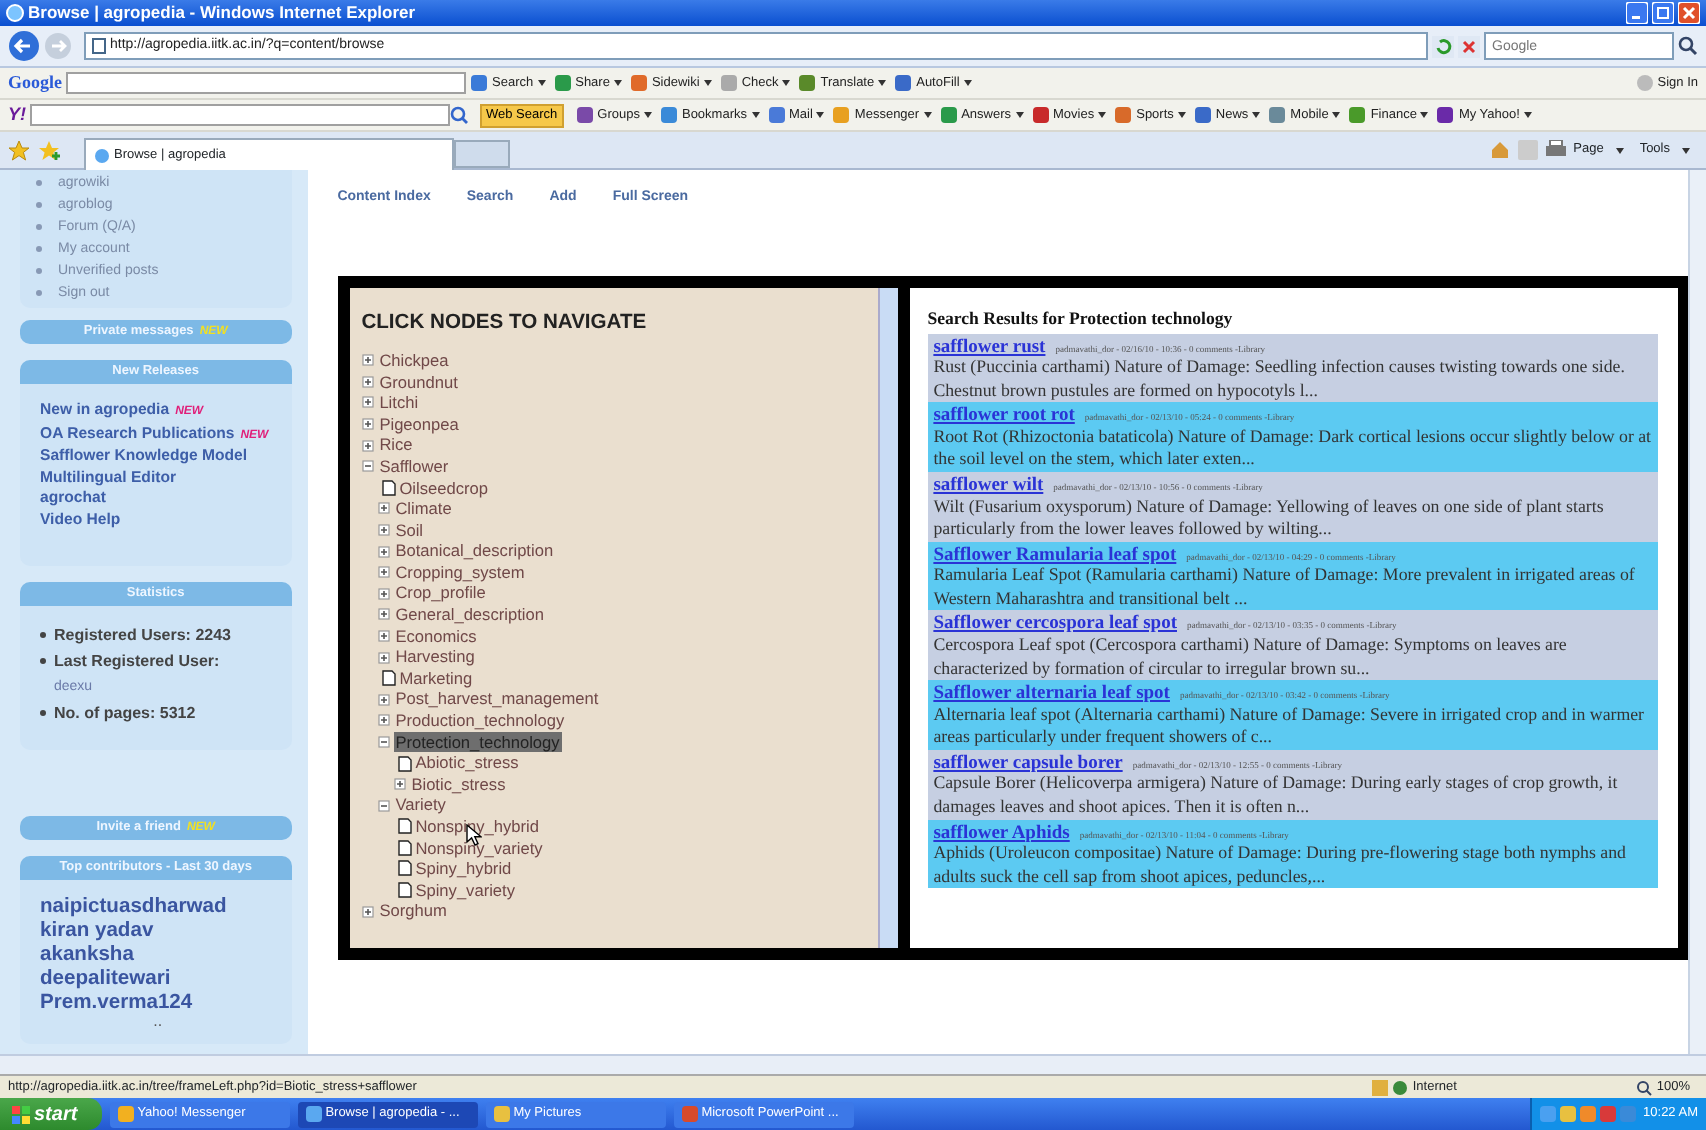 The height and width of the screenshot is (1130, 1706). What do you see at coordinates (480, 721) in the screenshot?
I see `tree-node: Production_technology` at bounding box center [480, 721].